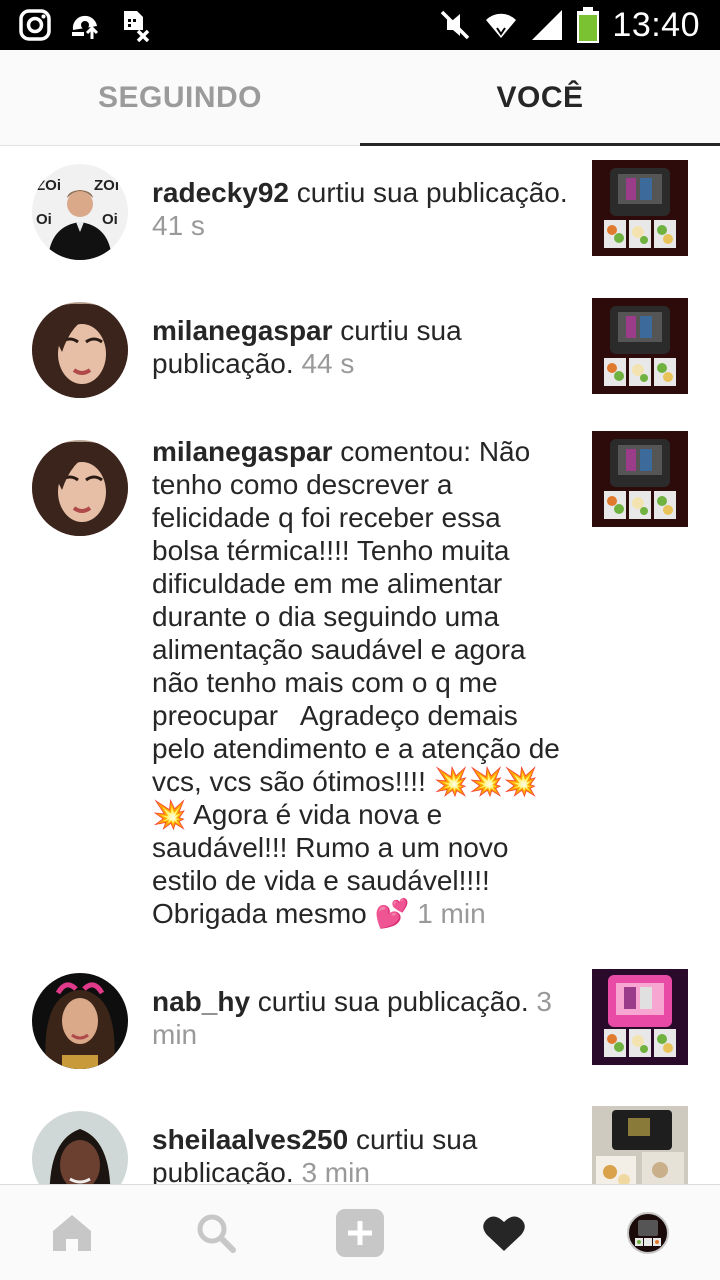  Describe the element at coordinates (501, 25) in the screenshot. I see `wifi-icon` at that location.